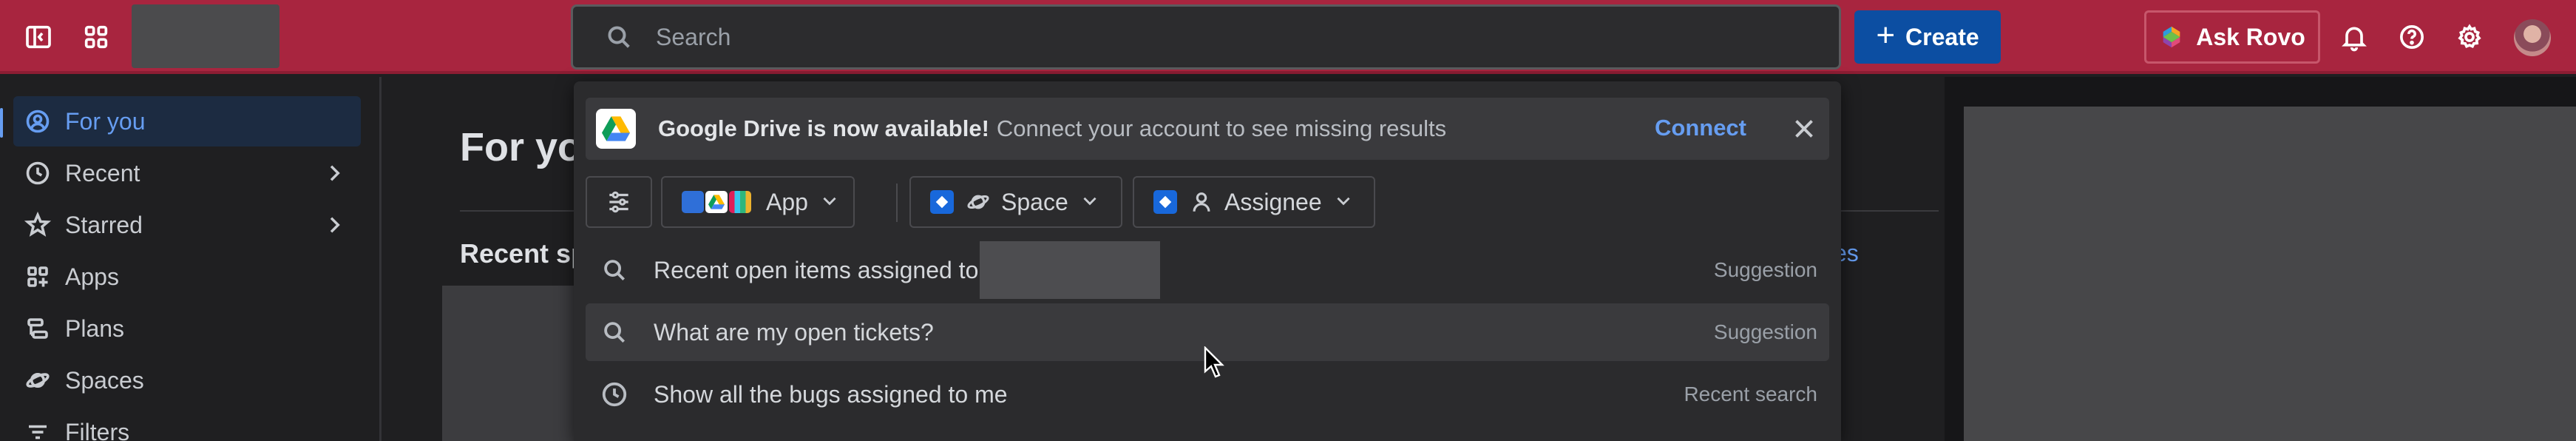 The image size is (2576, 441). I want to click on recent-search-text: Show all the bugs assigned to me, so click(831, 394).